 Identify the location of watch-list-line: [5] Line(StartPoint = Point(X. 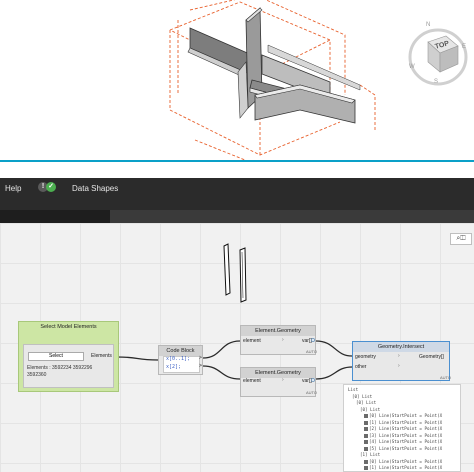
(403, 448).